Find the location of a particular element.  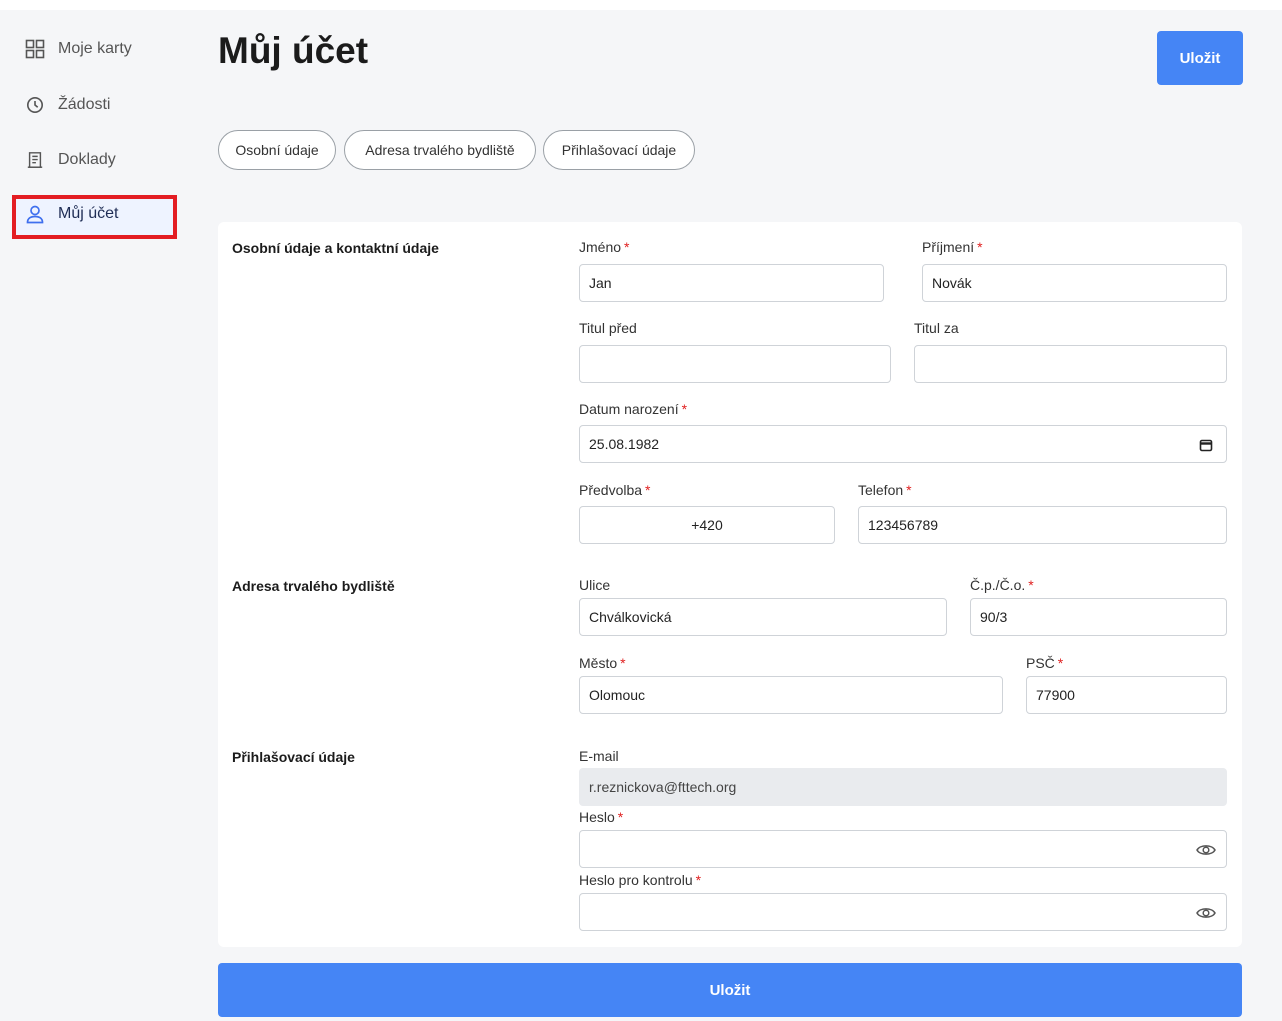

title-after-label: Titul za is located at coordinates (936, 328).